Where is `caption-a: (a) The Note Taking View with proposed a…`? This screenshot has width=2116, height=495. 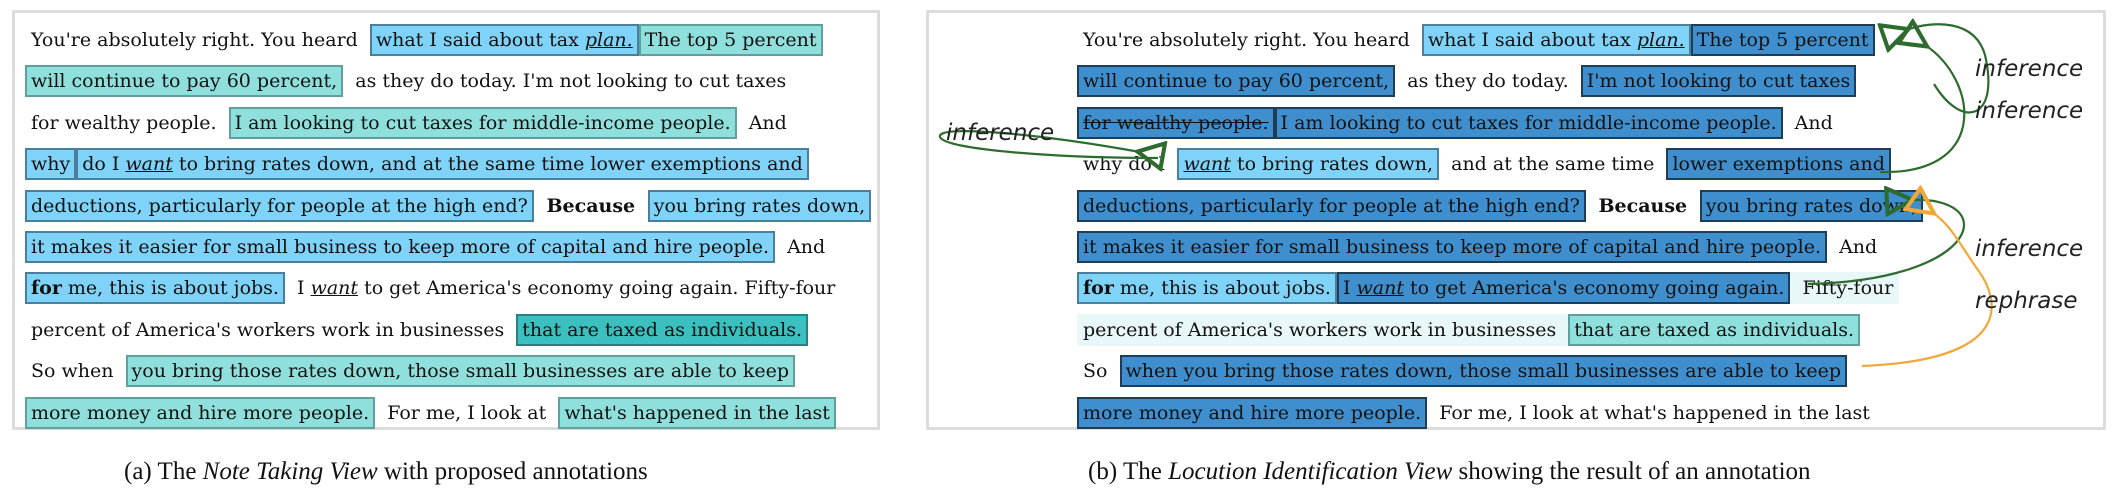 caption-a: (a) The Note Taking View with proposed a… is located at coordinates (386, 471).